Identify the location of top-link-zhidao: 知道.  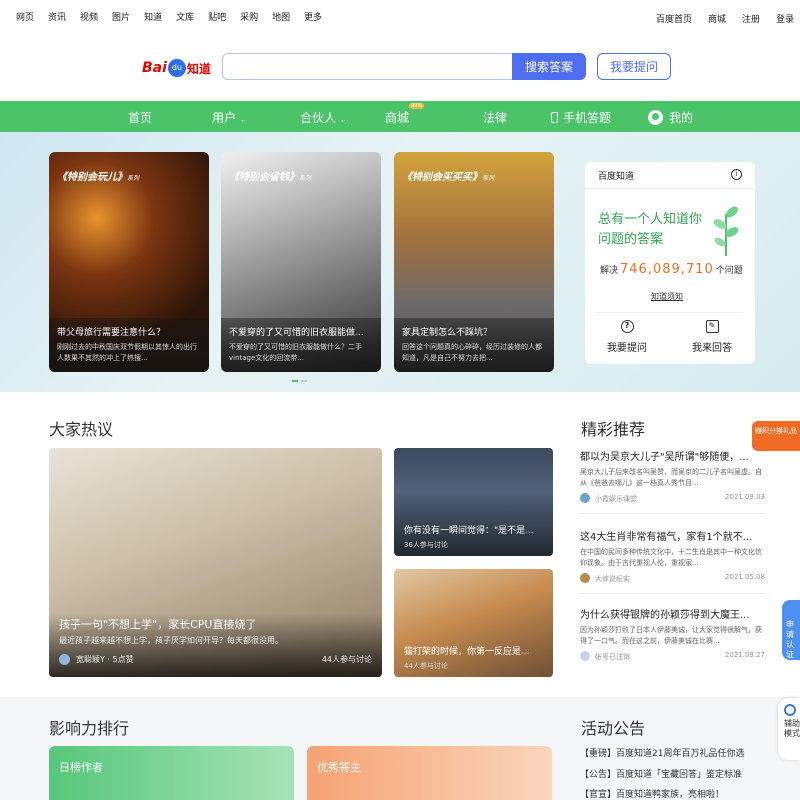
(153, 16).